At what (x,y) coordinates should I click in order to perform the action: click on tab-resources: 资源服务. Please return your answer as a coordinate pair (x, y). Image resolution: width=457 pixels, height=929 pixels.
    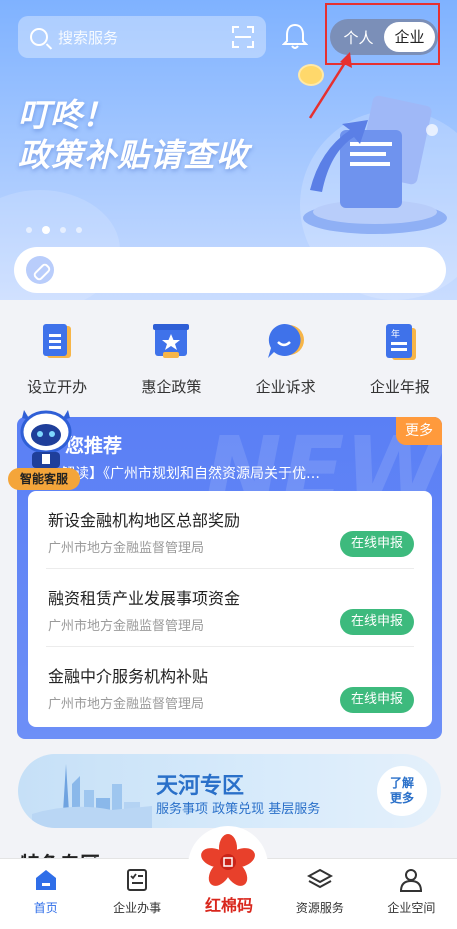
    Looking at the image, I should click on (319, 894).